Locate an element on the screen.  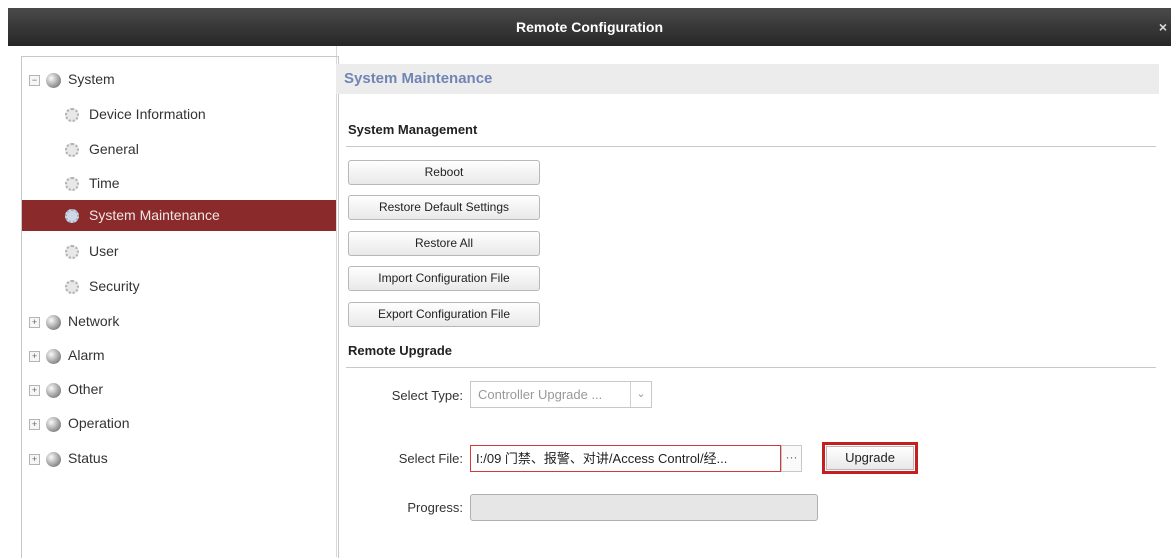
section-title-system-management: System Management is located at coordinates (413, 129).